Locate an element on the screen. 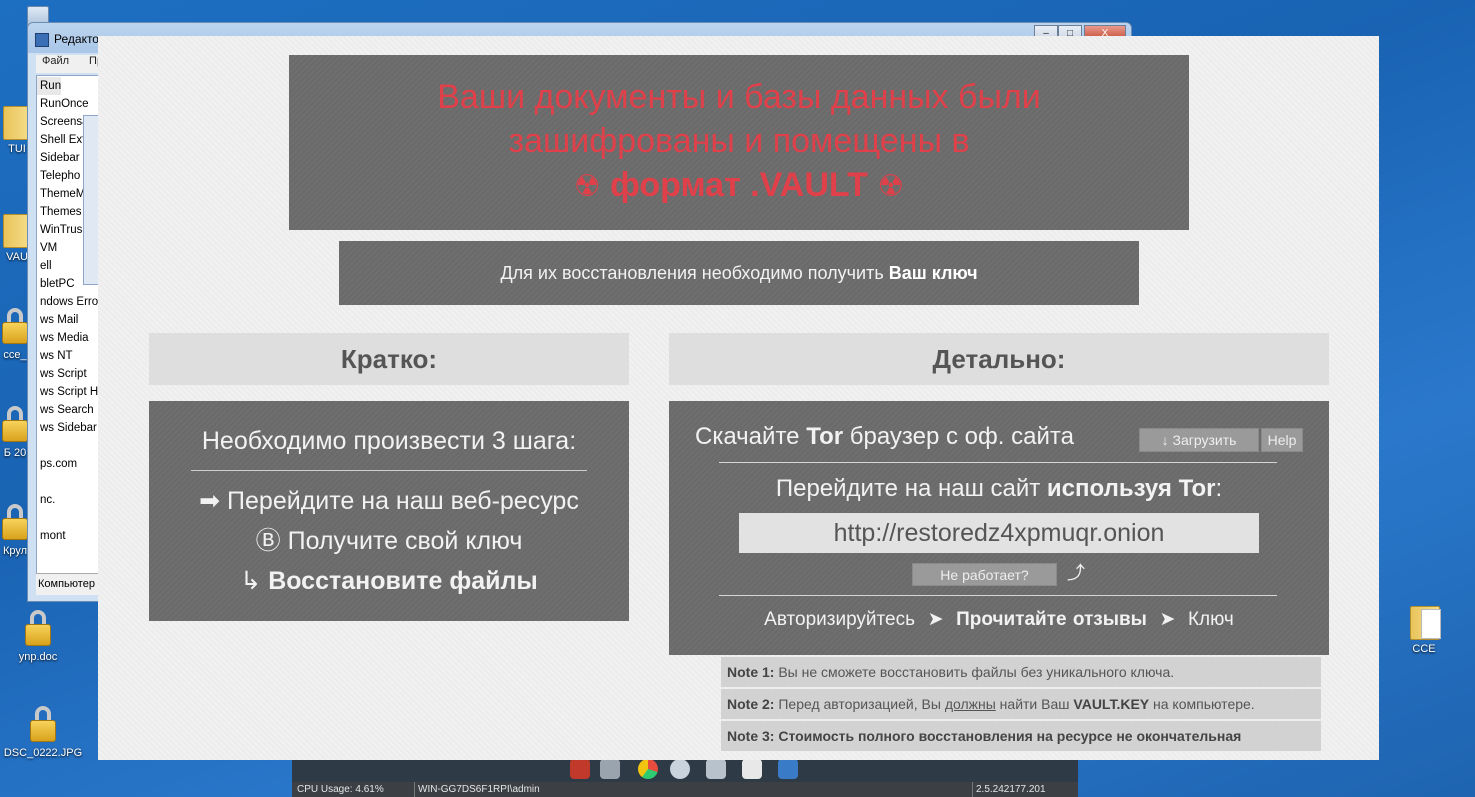  toolbar-strip is located at coordinates (685, 770).